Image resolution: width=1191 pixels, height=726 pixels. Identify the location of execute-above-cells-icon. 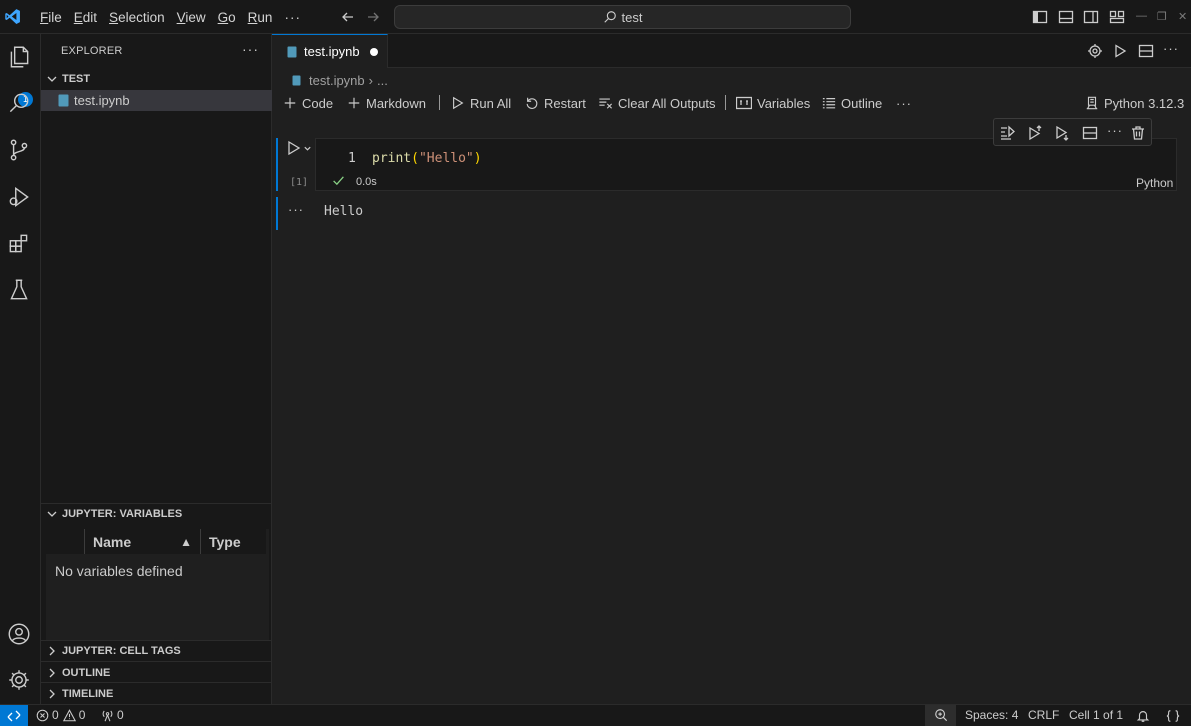
(1035, 133).